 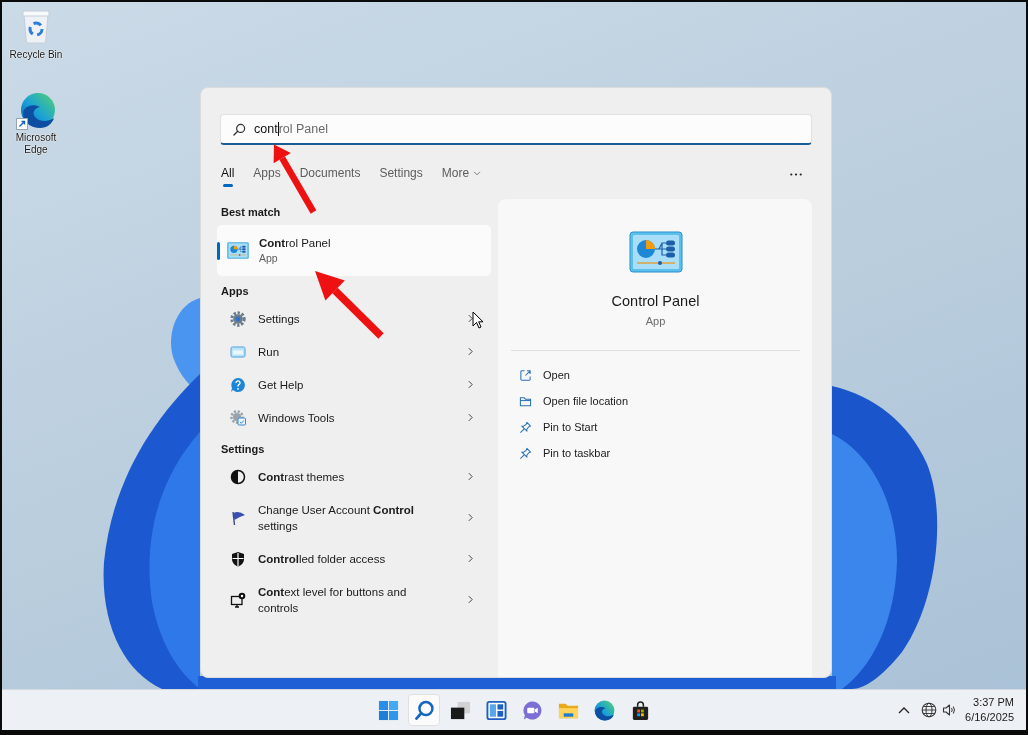 What do you see at coordinates (238, 558) in the screenshot?
I see `shield-icon` at bounding box center [238, 558].